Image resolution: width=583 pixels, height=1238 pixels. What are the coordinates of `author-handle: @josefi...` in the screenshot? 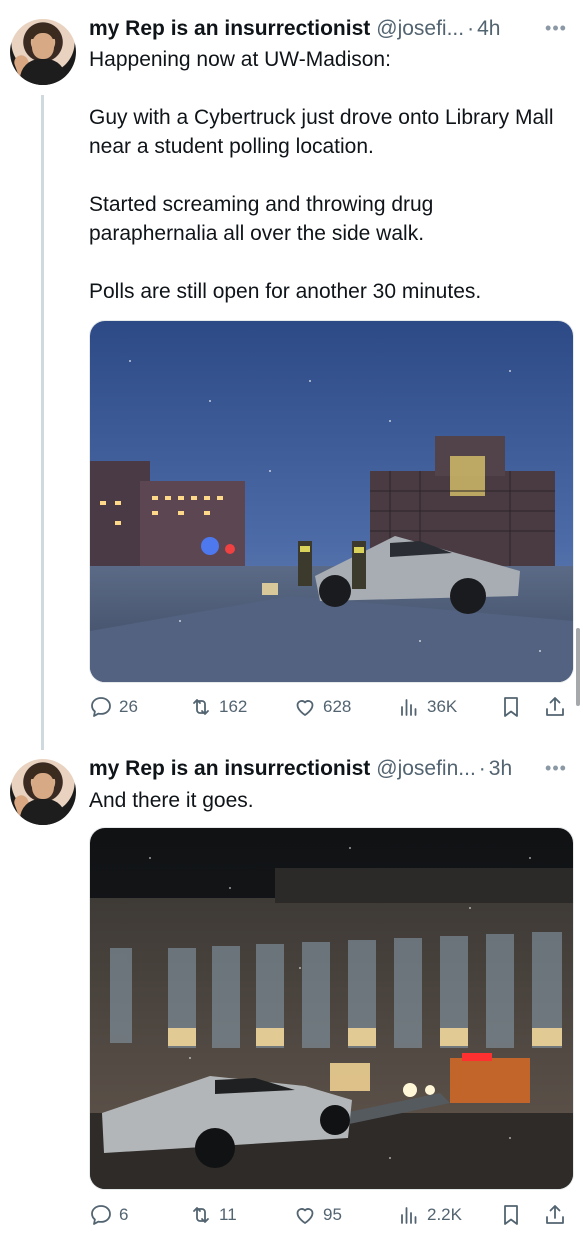 It's located at (420, 29).